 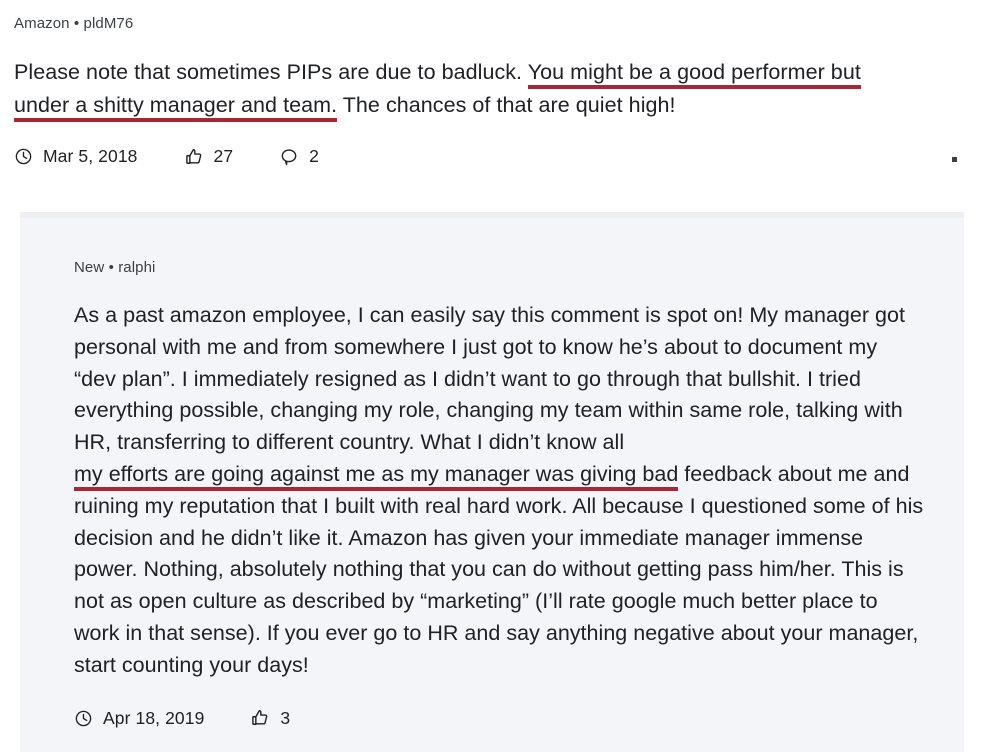 What do you see at coordinates (500, 718) in the screenshot?
I see `reply-meta-row: Apr 18, 2019 3` at bounding box center [500, 718].